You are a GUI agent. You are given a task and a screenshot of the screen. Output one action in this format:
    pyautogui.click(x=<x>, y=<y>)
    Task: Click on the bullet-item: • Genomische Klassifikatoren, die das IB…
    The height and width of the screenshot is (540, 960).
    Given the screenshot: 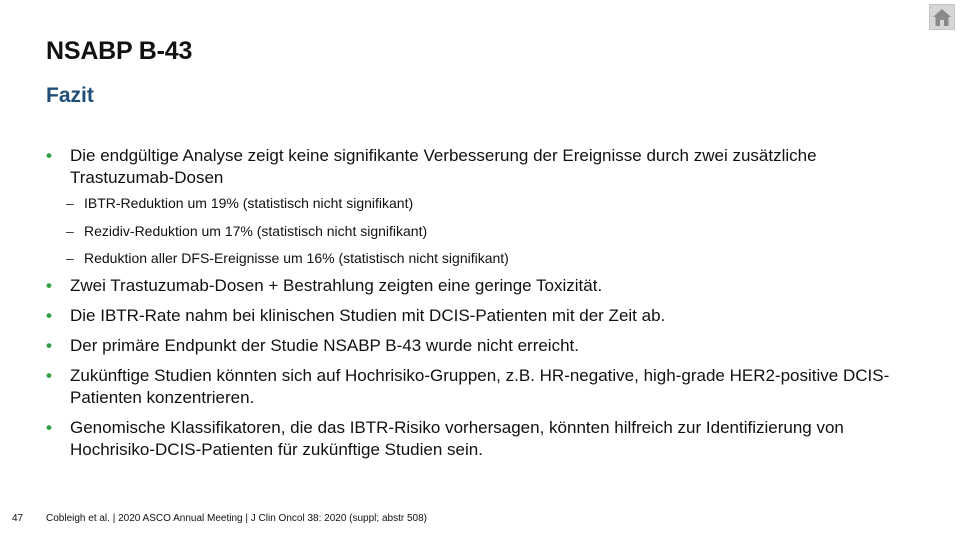 What is the action you would take?
    pyautogui.click(x=476, y=439)
    